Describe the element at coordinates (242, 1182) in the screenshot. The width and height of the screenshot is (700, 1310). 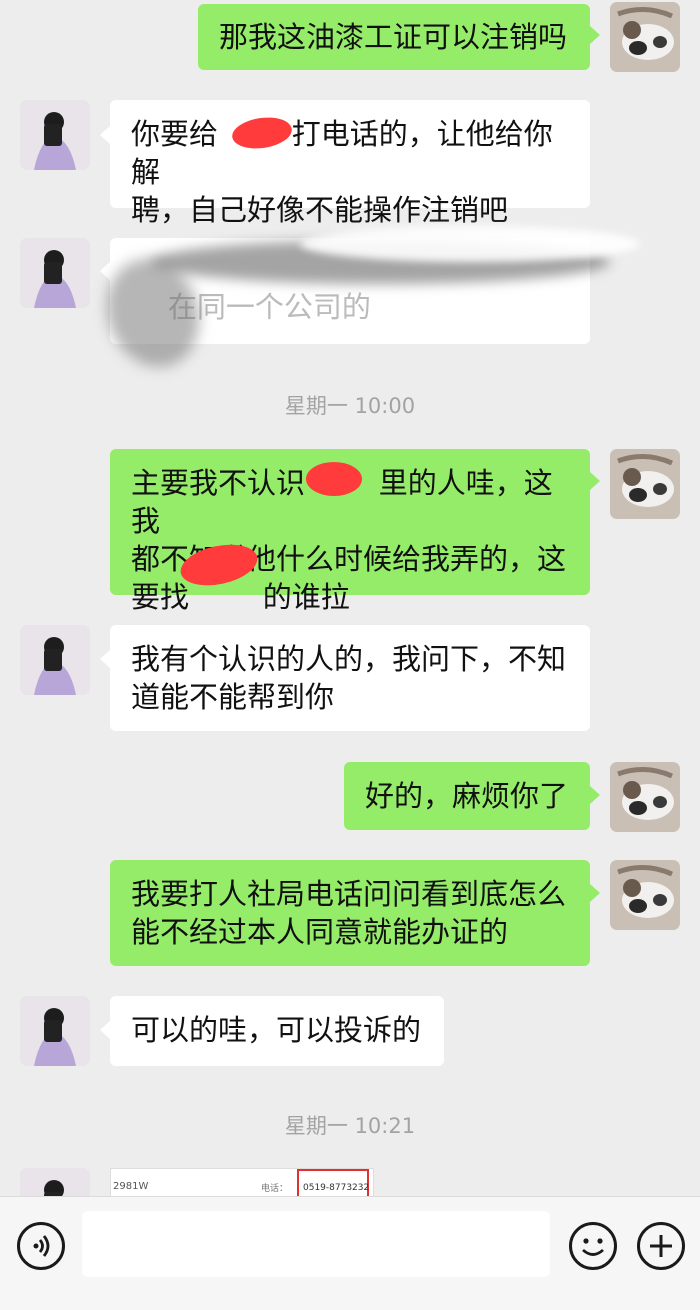
I see `image-message: 2981W 电话： 0519-8773232` at that location.